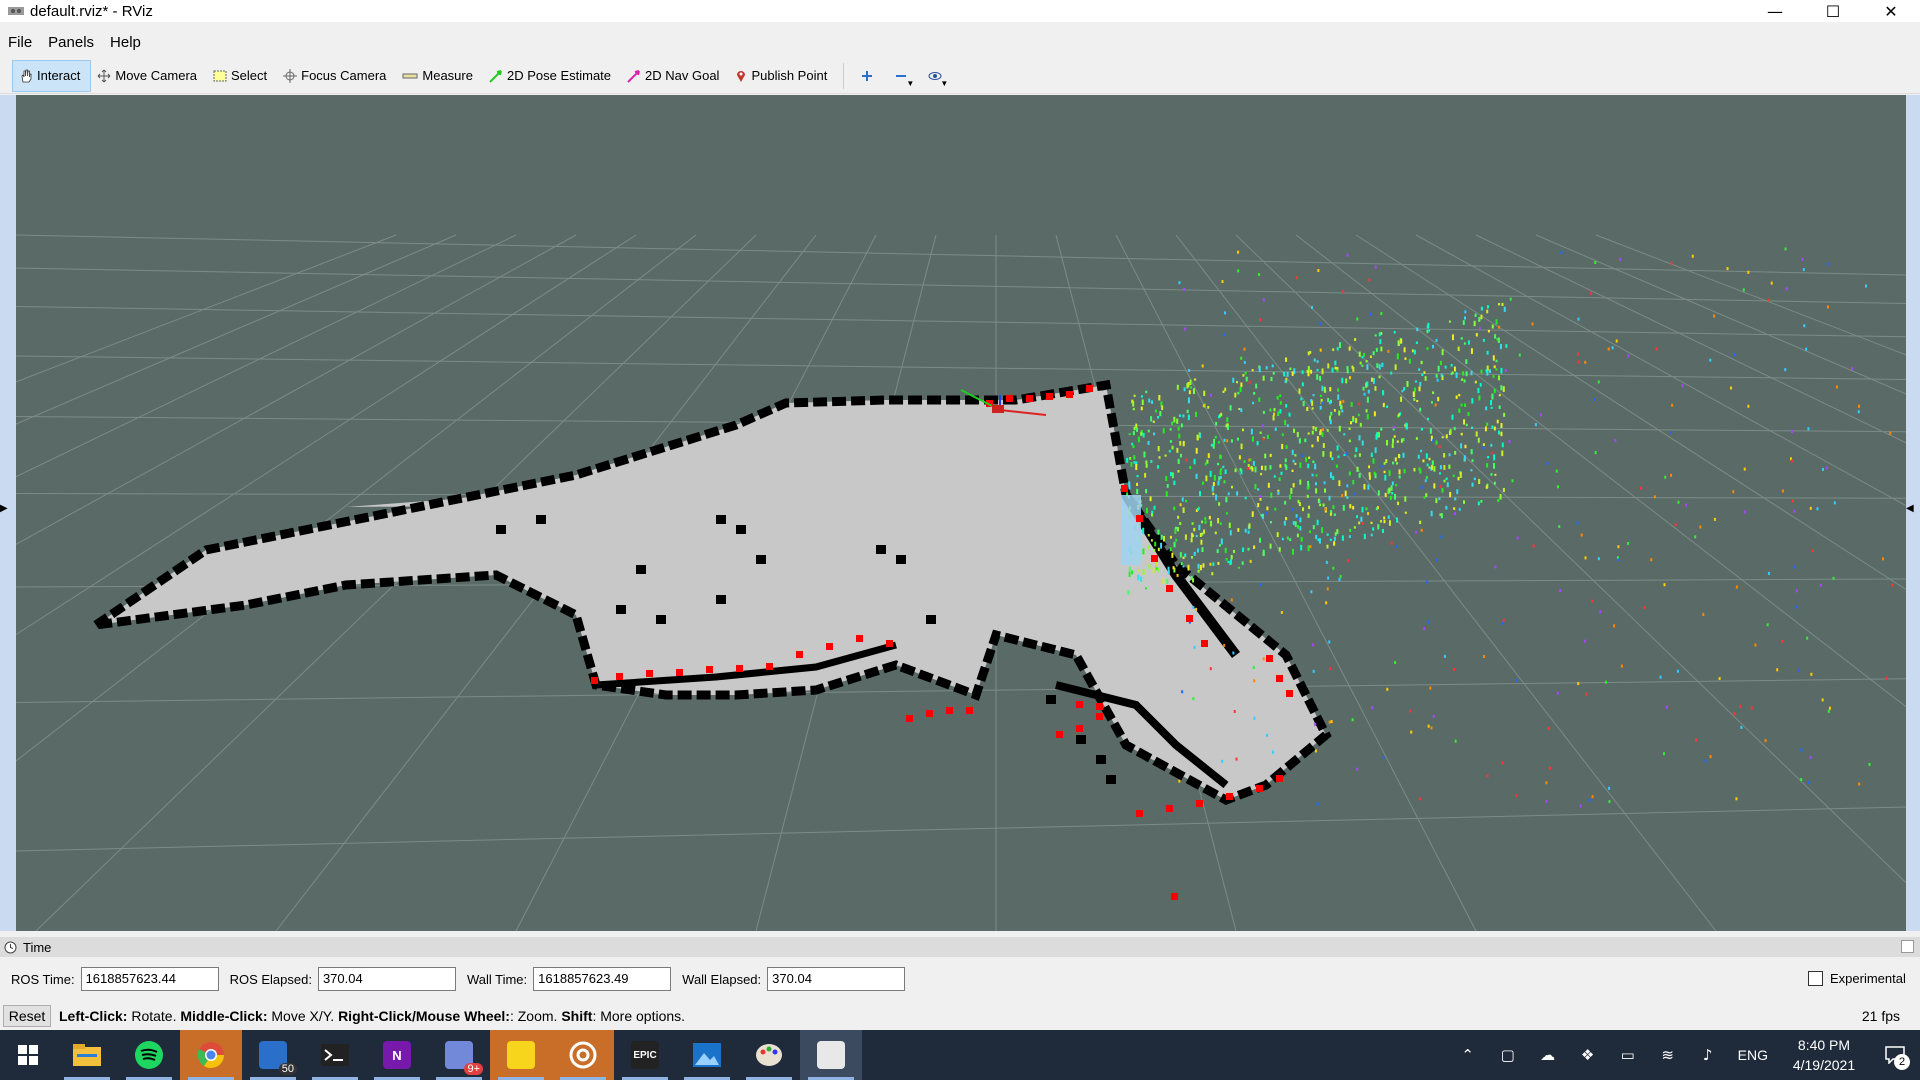 Image resolution: width=1920 pixels, height=1080 pixels. What do you see at coordinates (645, 1055) in the screenshot?
I see `taskbar-epic-games: EPIC` at bounding box center [645, 1055].